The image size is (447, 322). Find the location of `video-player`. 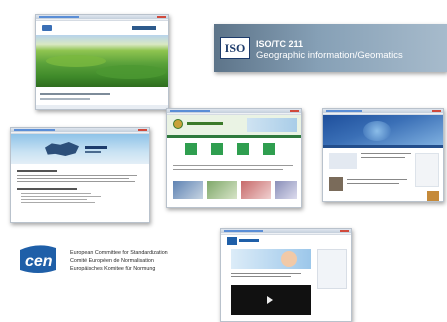

video-player is located at coordinates (271, 300).